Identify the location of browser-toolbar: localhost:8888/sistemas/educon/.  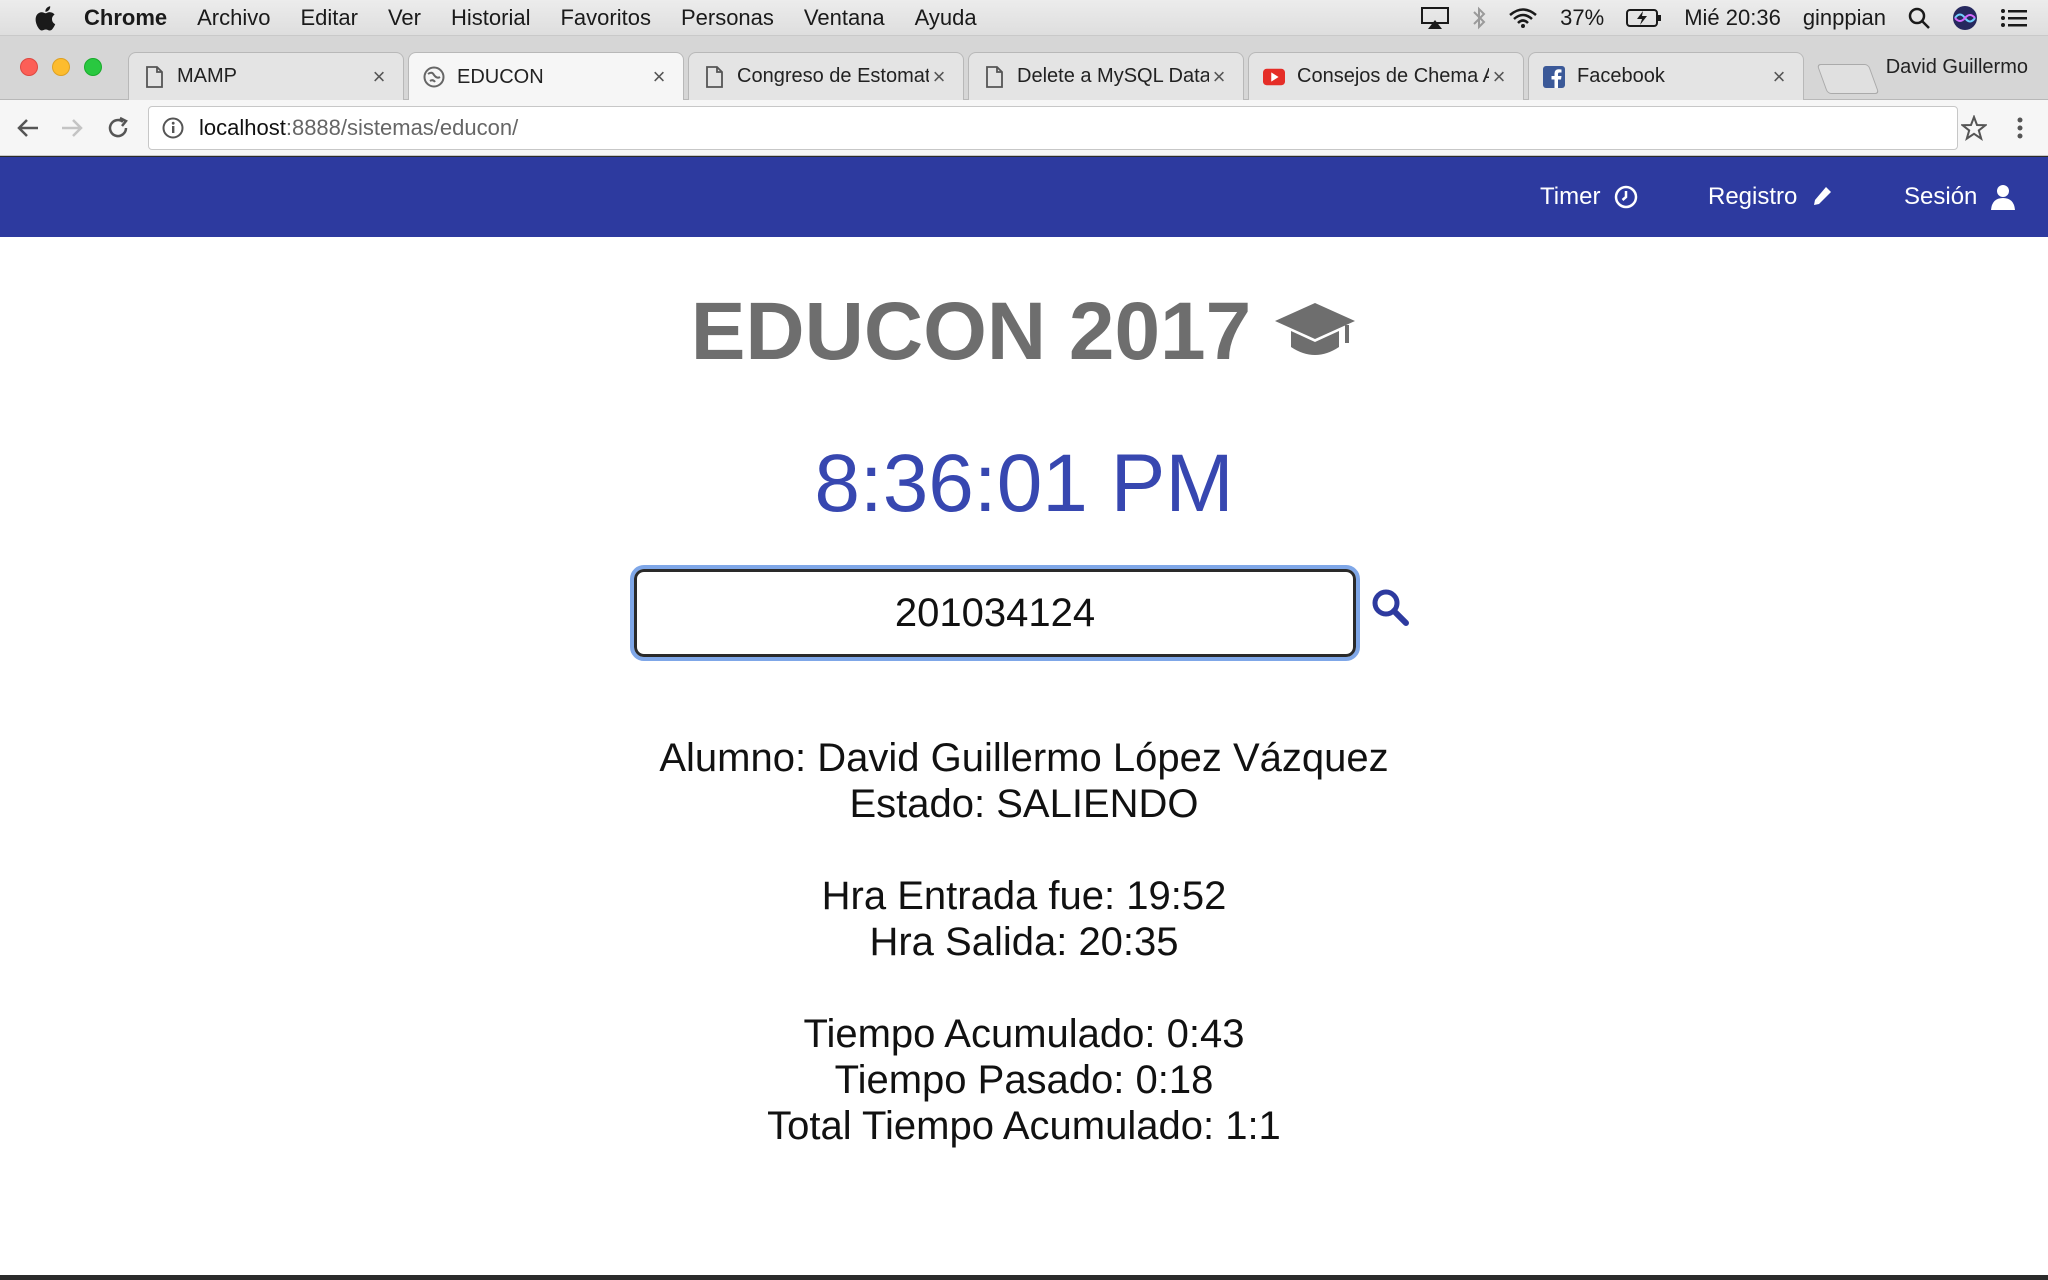
(1024, 128).